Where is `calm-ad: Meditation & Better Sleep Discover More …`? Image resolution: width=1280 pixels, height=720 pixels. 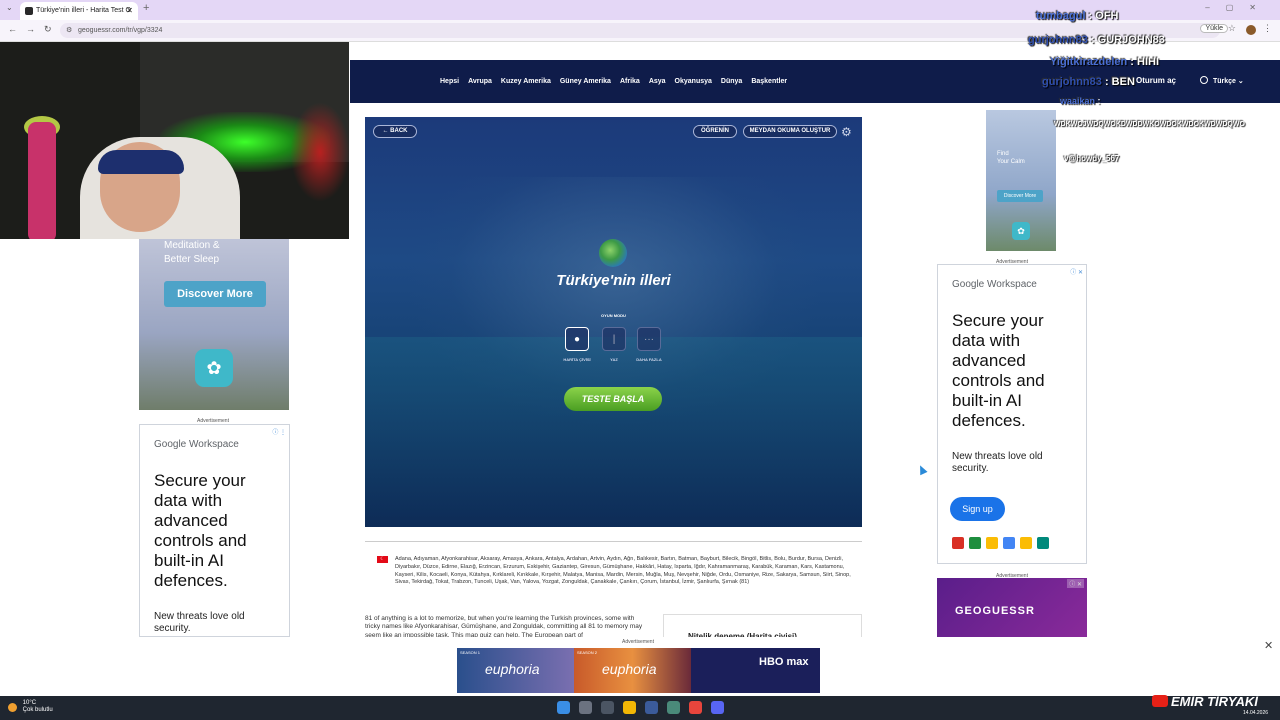
calm-ad: Meditation & Better Sleep Discover More … is located at coordinates (214, 324).